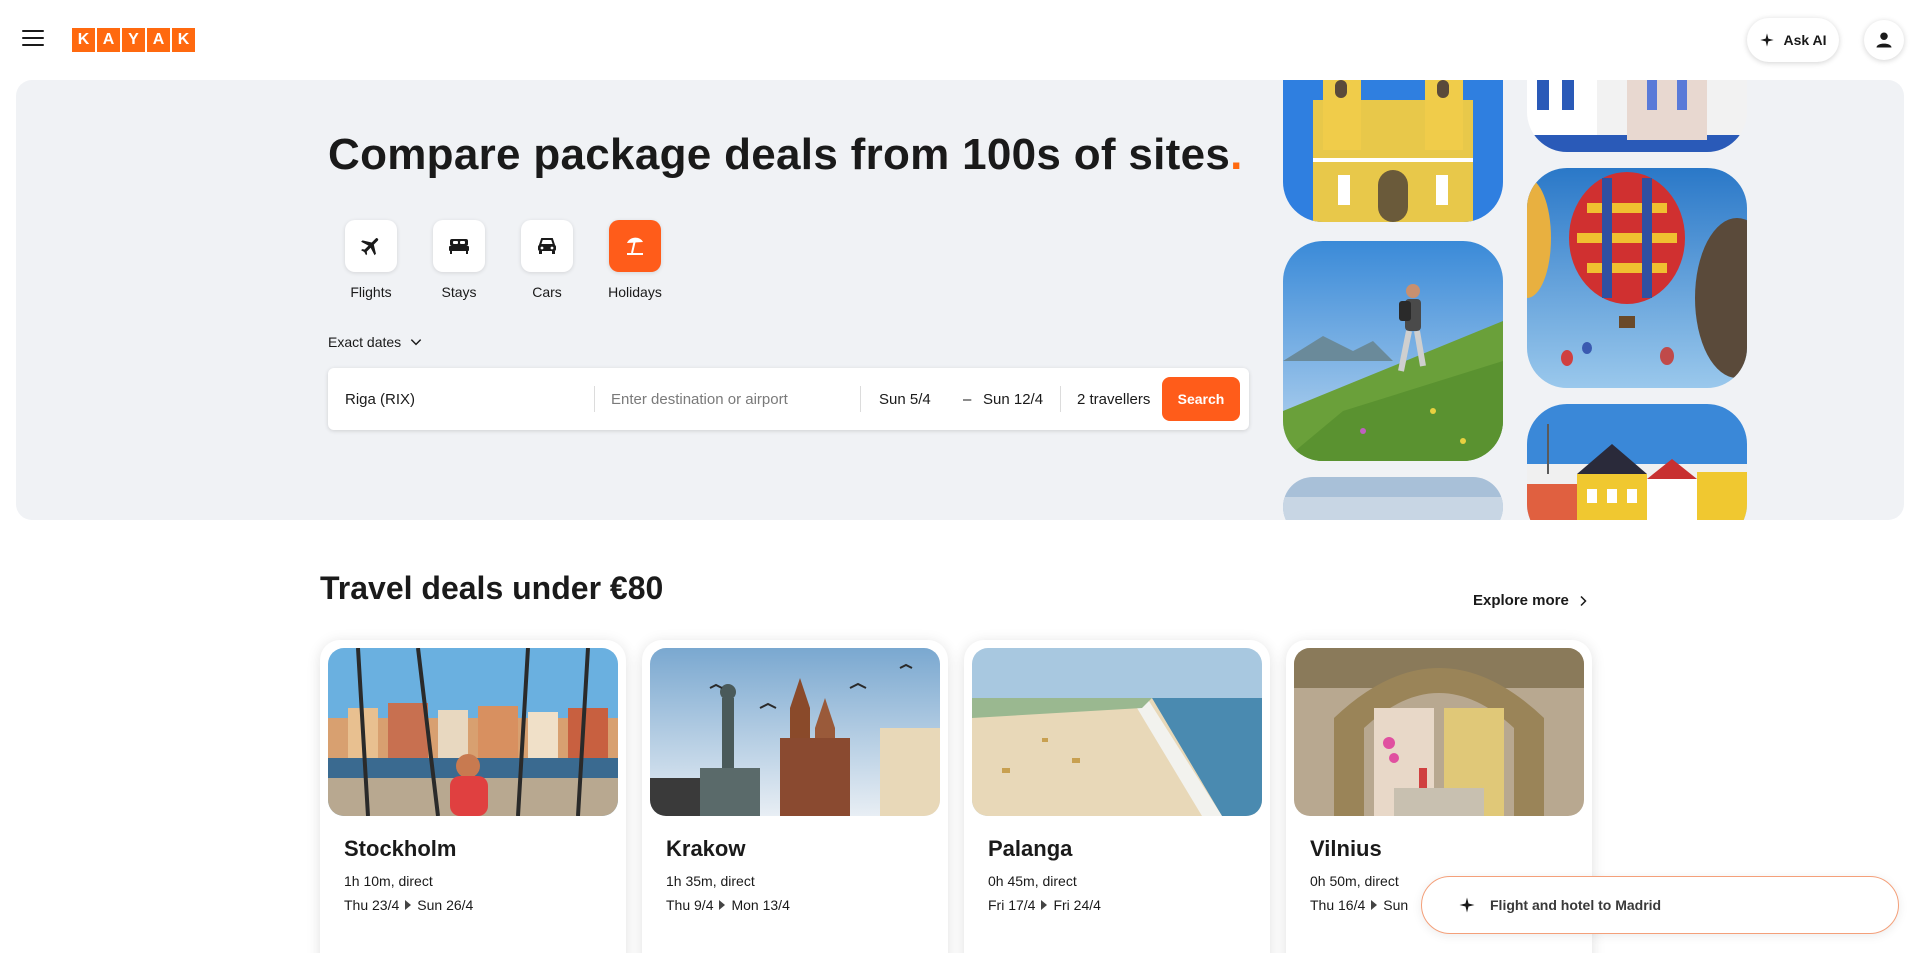 The height and width of the screenshot is (953, 1920). I want to click on plane-icon, so click(370, 247).